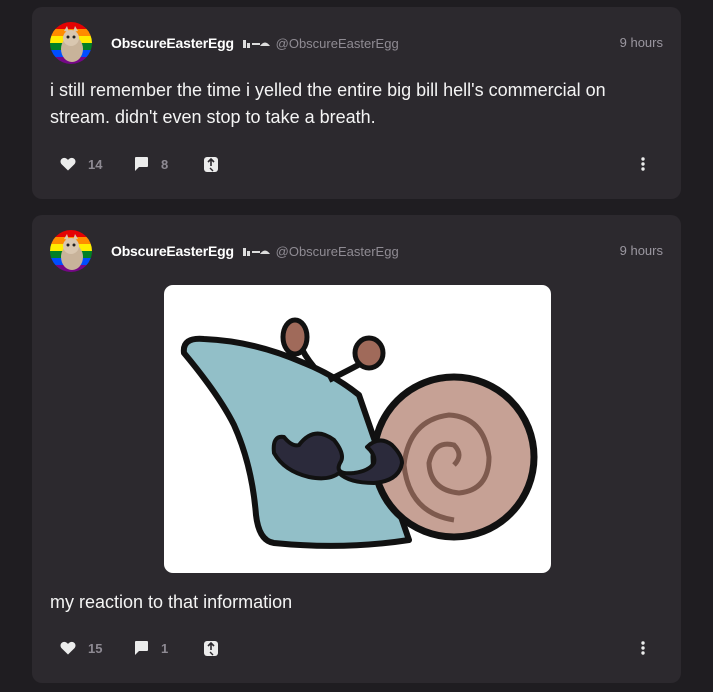 The image size is (713, 692). Describe the element at coordinates (95, 648) in the screenshot. I see `like-count: 15` at that location.